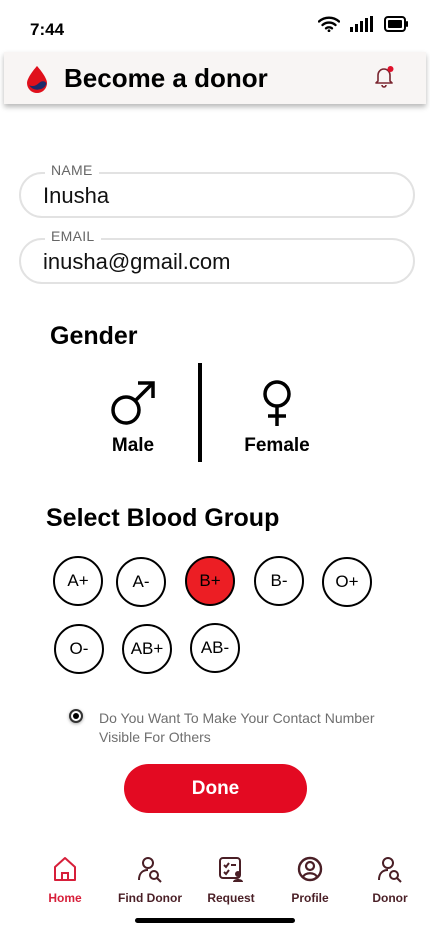 This screenshot has height=932, width=430. Describe the element at coordinates (76, 716) in the screenshot. I see `contact-visibility-radio` at that location.